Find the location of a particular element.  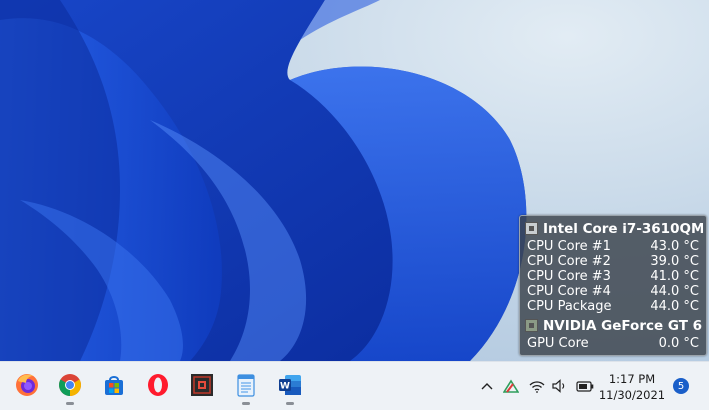

volume-button is located at coordinates (560, 386).